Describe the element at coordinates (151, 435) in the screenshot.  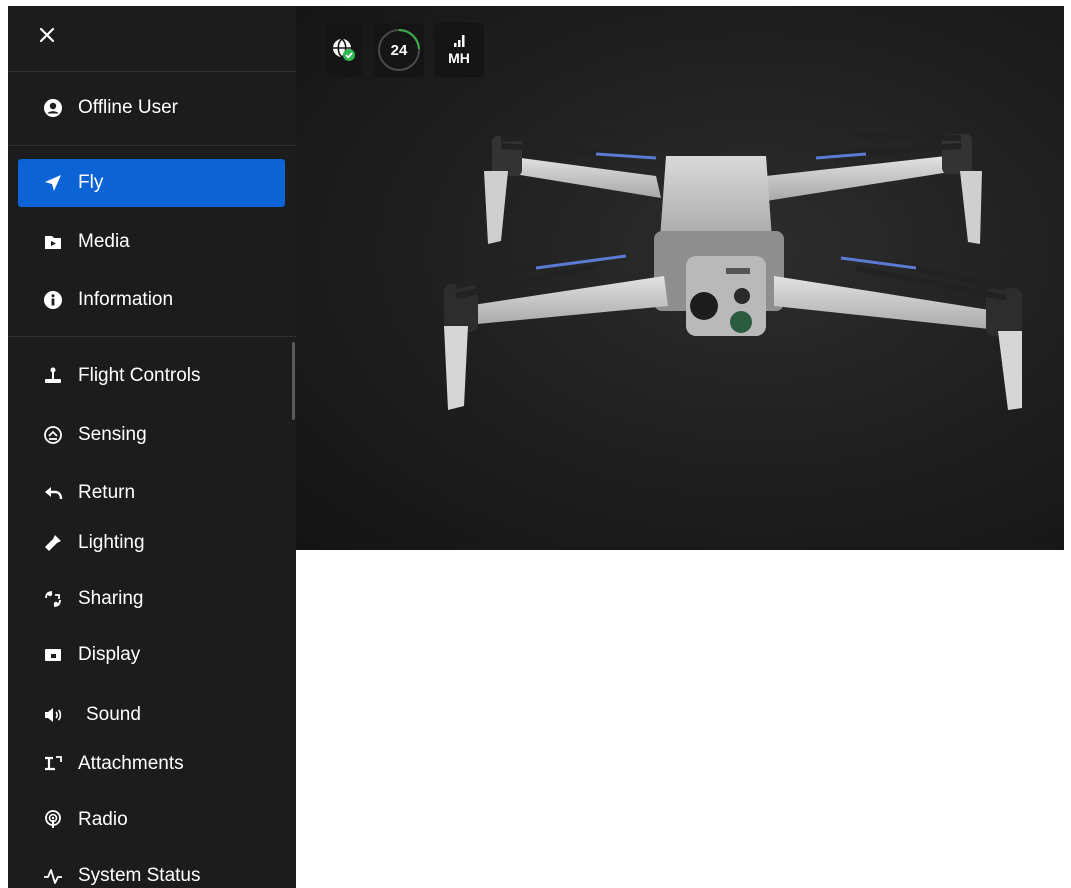
I see `menu-item-sensing: Sensing` at that location.